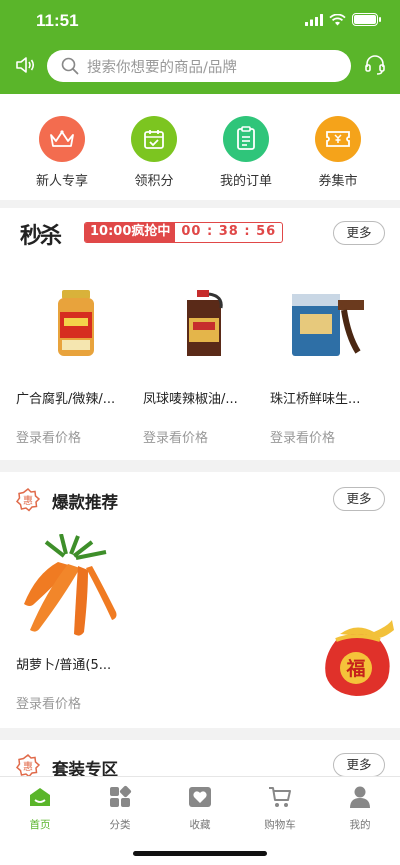  What do you see at coordinates (328, 325) in the screenshot?
I see `soy-sauce-tin-image` at bounding box center [328, 325].